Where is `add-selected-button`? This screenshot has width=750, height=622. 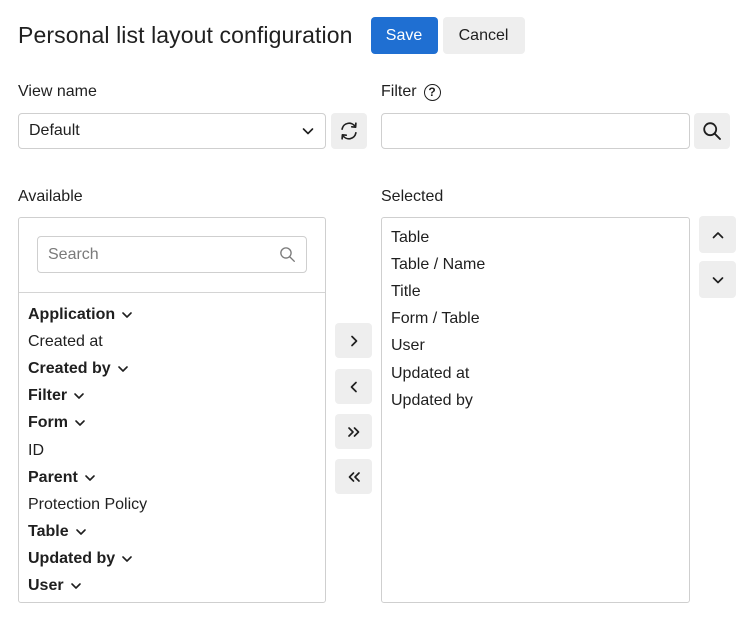
add-selected-button is located at coordinates (353, 340).